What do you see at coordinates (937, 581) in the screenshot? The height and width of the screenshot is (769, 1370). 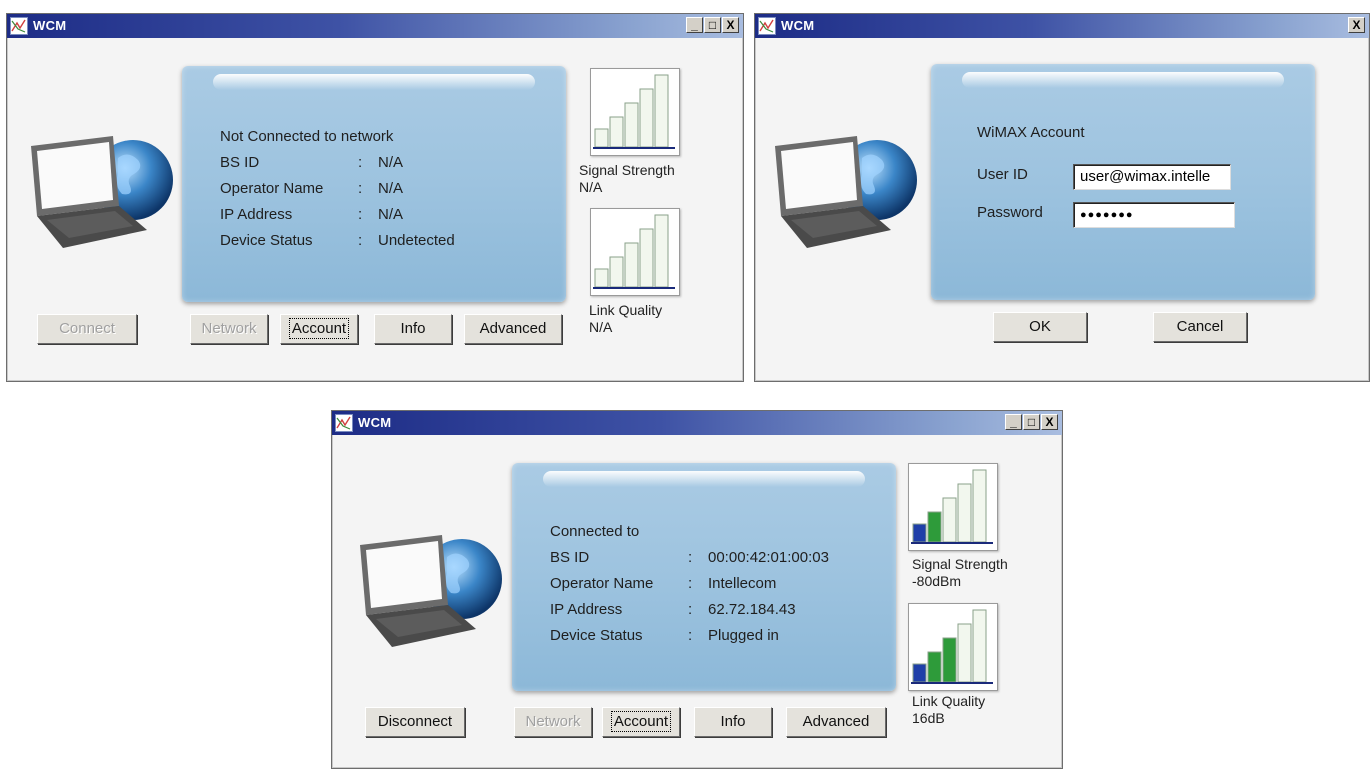 I see `signal-strength-value: -80dBm` at bounding box center [937, 581].